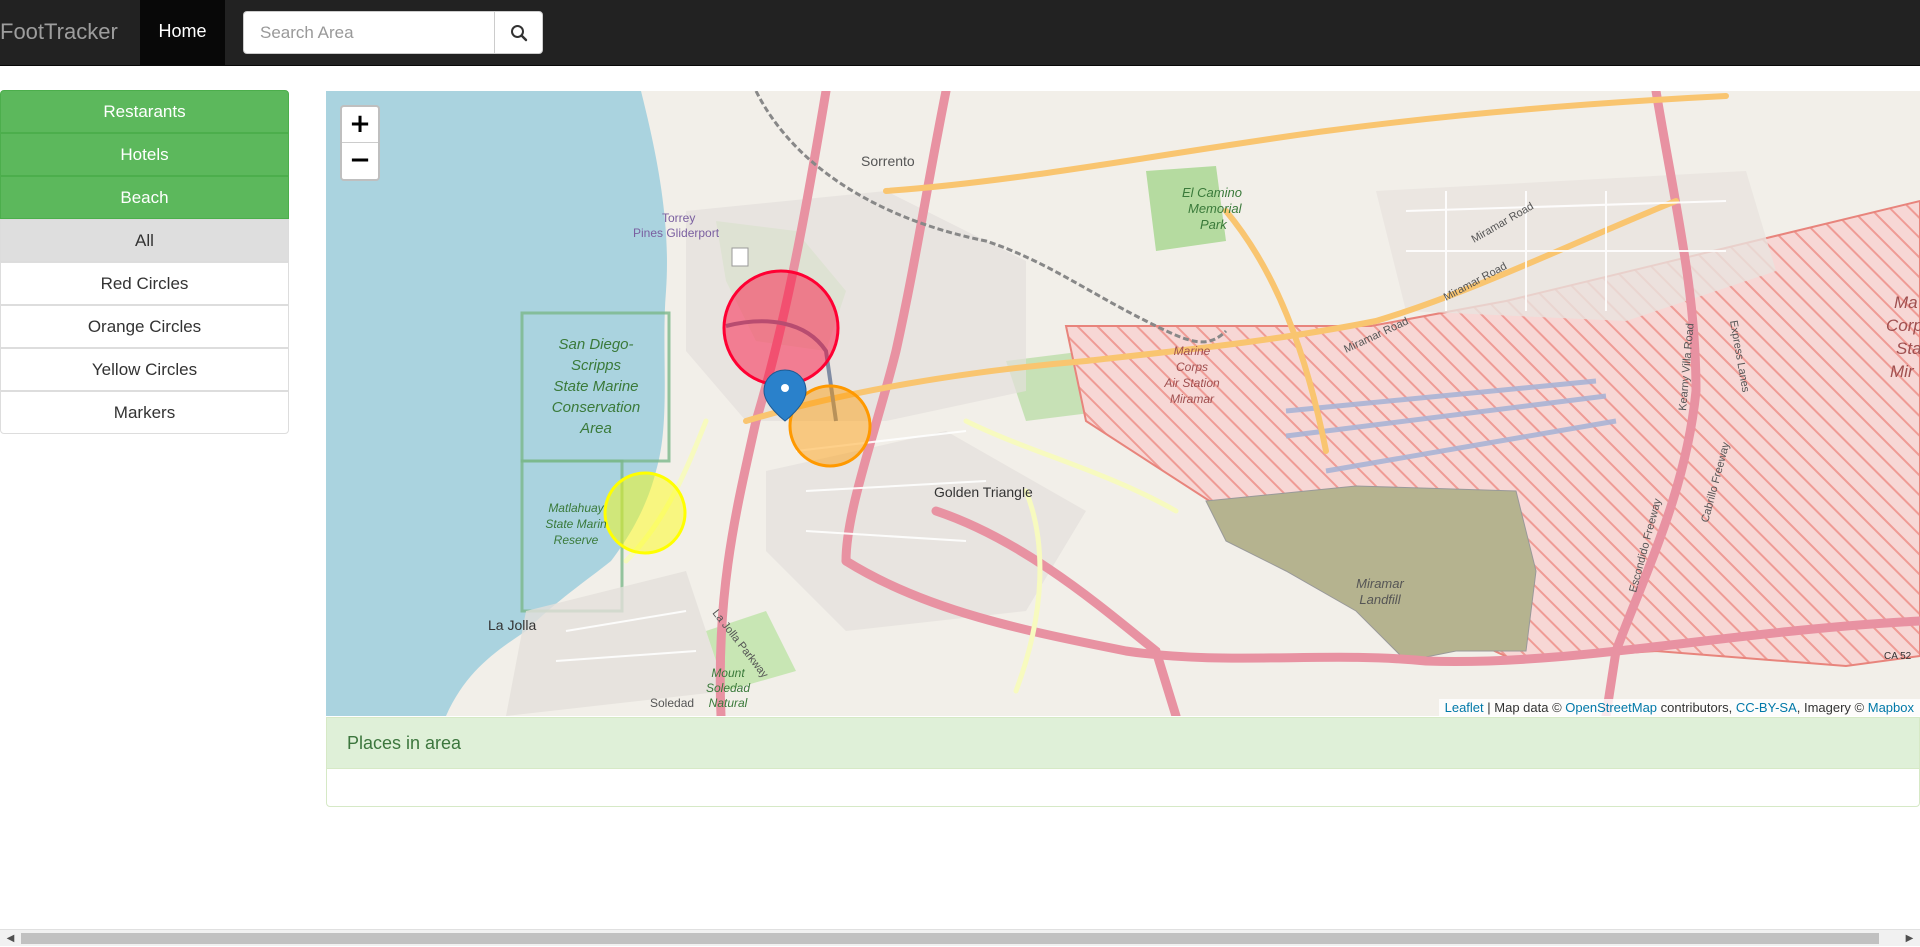 Image resolution: width=1920 pixels, height=947 pixels. Describe the element at coordinates (1909, 938) in the screenshot. I see `scroll-right-icon: ▶` at that location.